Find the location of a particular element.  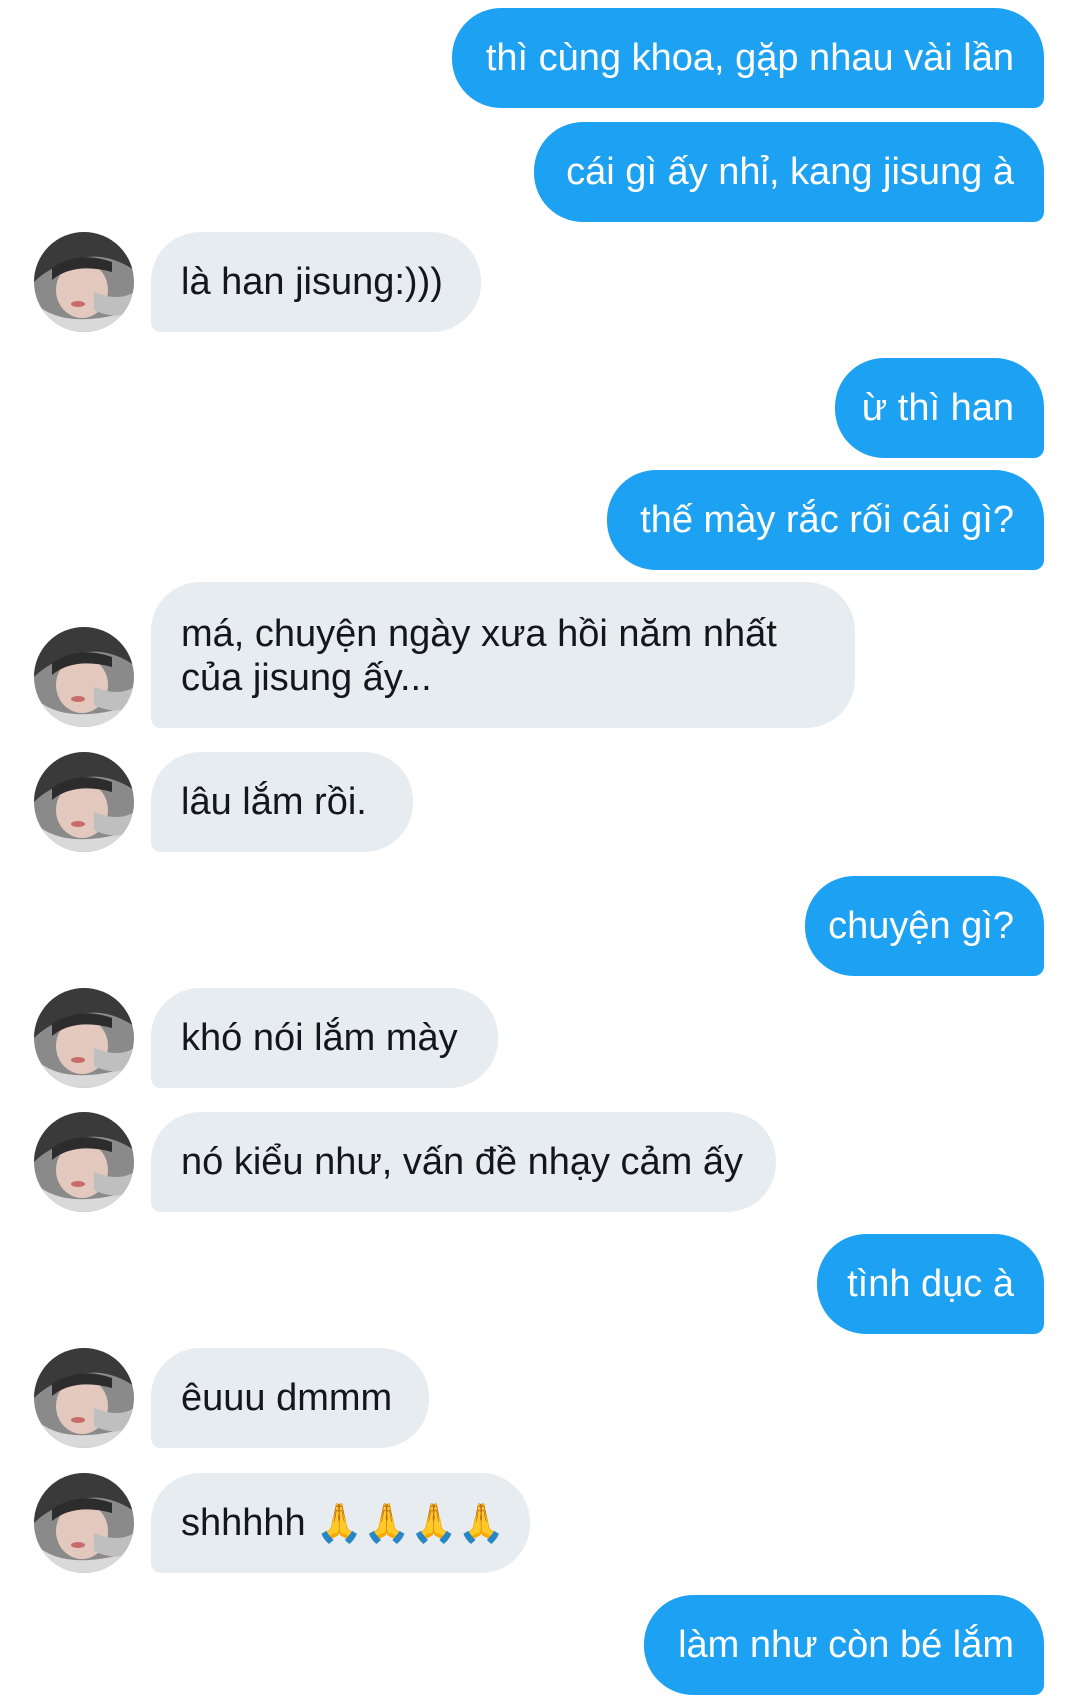

message-bubble-sent: tình dục à is located at coordinates (930, 1284).